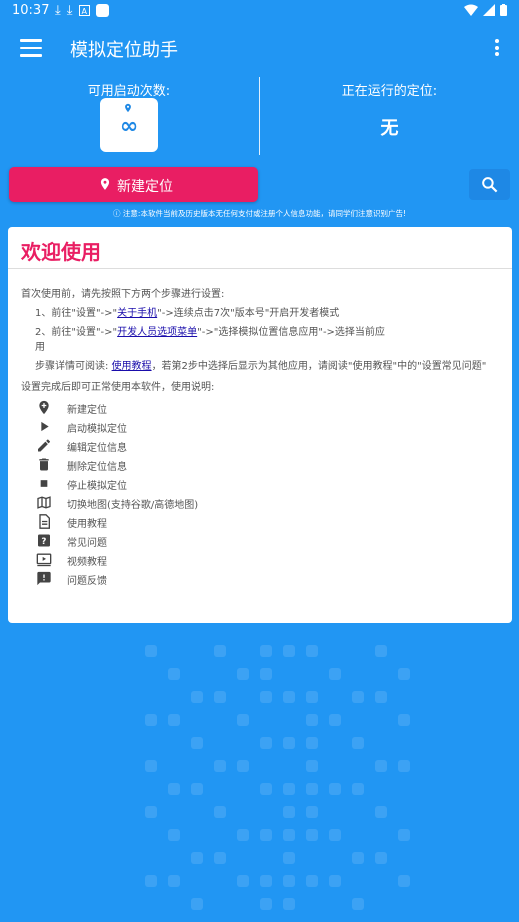 The width and height of the screenshot is (519, 922). I want to click on launch-count-label: 可用启动次数:, so click(129, 91).